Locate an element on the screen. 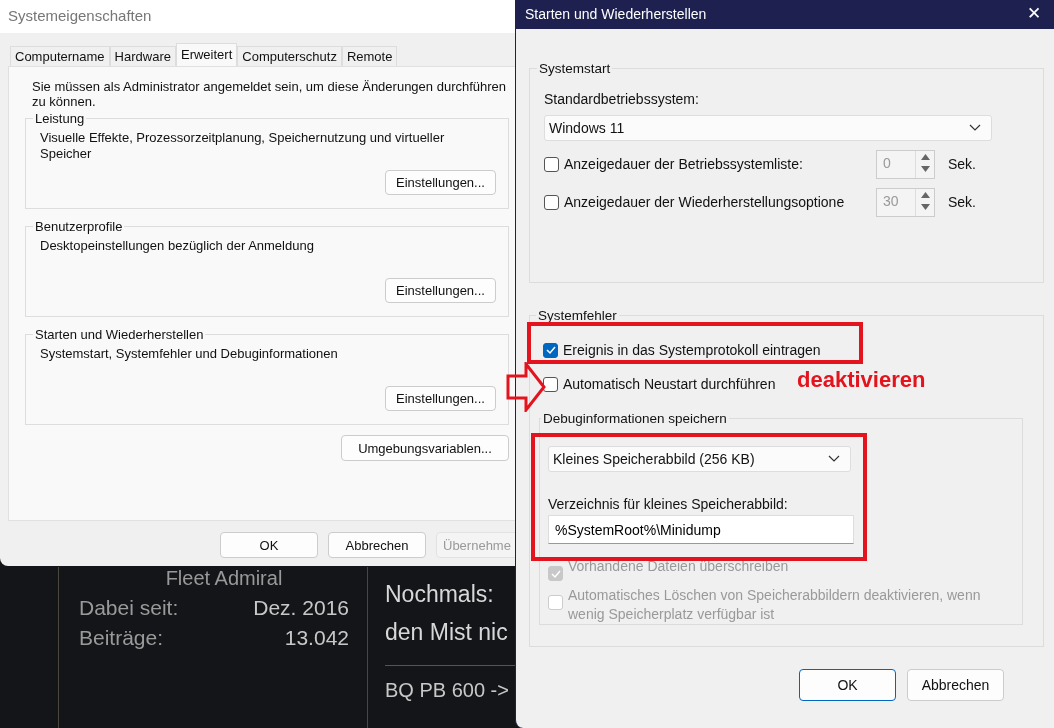 Image resolution: width=1054 pixels, height=728 pixels. notice-text: Sie müssen als Administrator angemeldet sein, um diese Änderungen durchführen zu können. is located at coordinates (269, 94).